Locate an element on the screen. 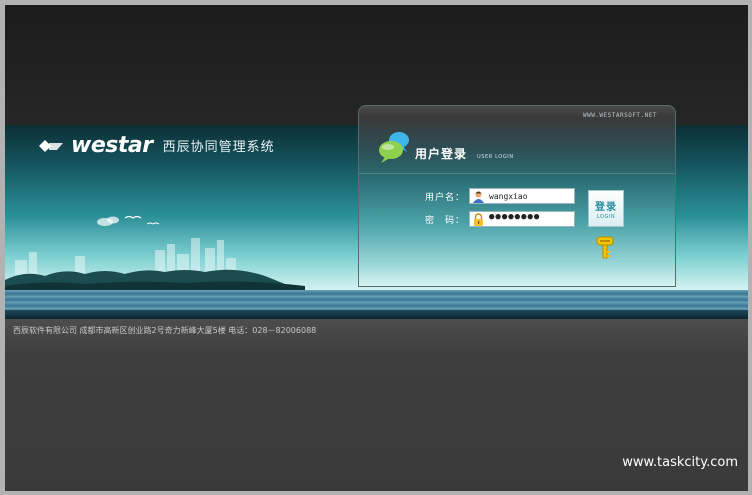 Image resolution: width=752 pixels, height=495 pixels. login-button-label: 登录 is located at coordinates (606, 207).